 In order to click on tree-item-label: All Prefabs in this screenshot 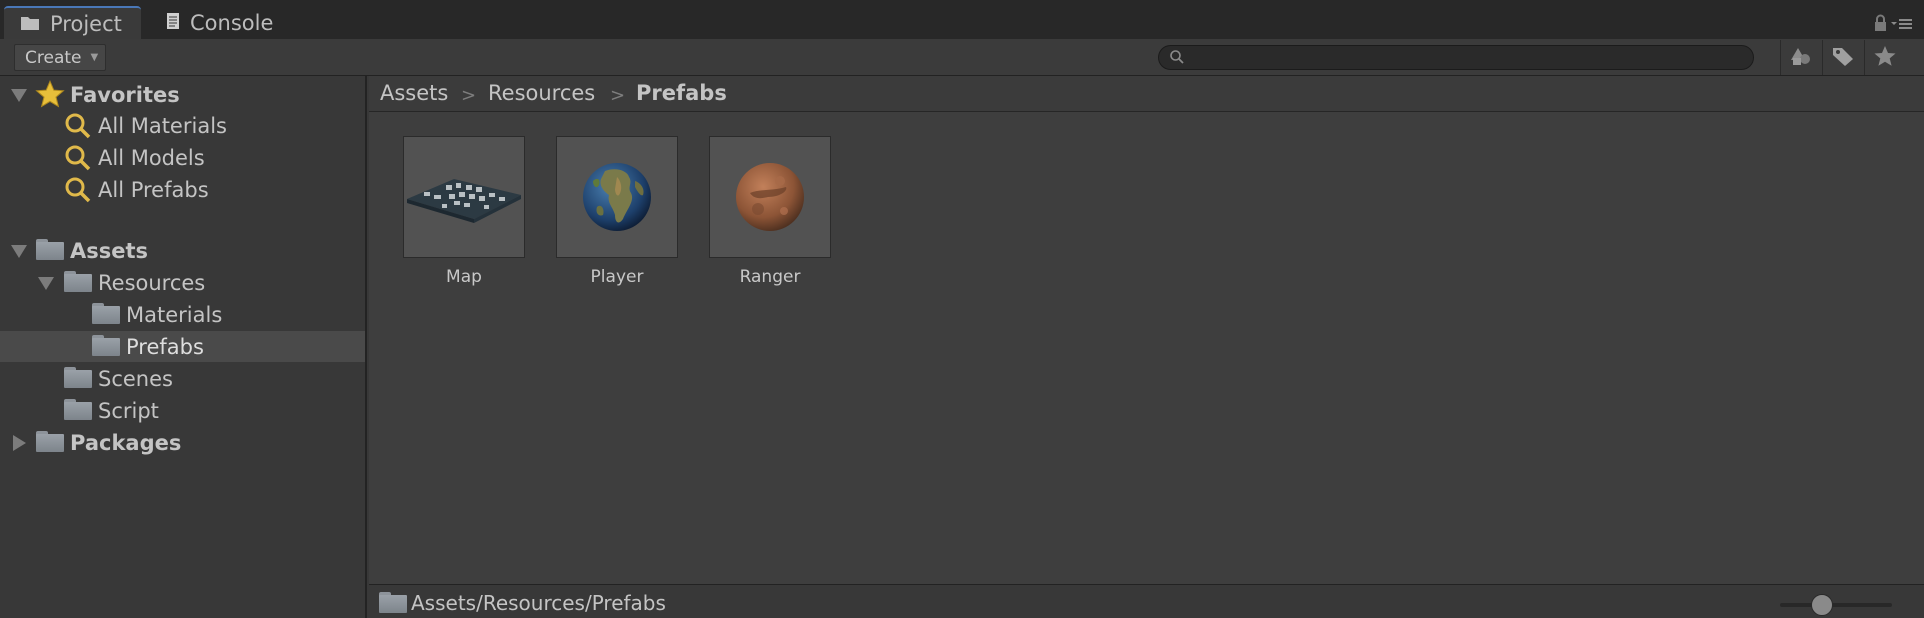, I will do `click(153, 189)`.